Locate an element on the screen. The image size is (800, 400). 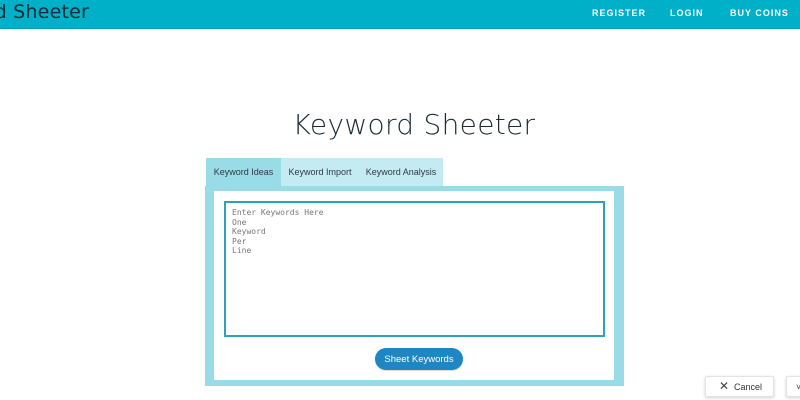
top-navbar: rd Sheeter REGISTER LOGIN BUY COINS is located at coordinates (400, 14).